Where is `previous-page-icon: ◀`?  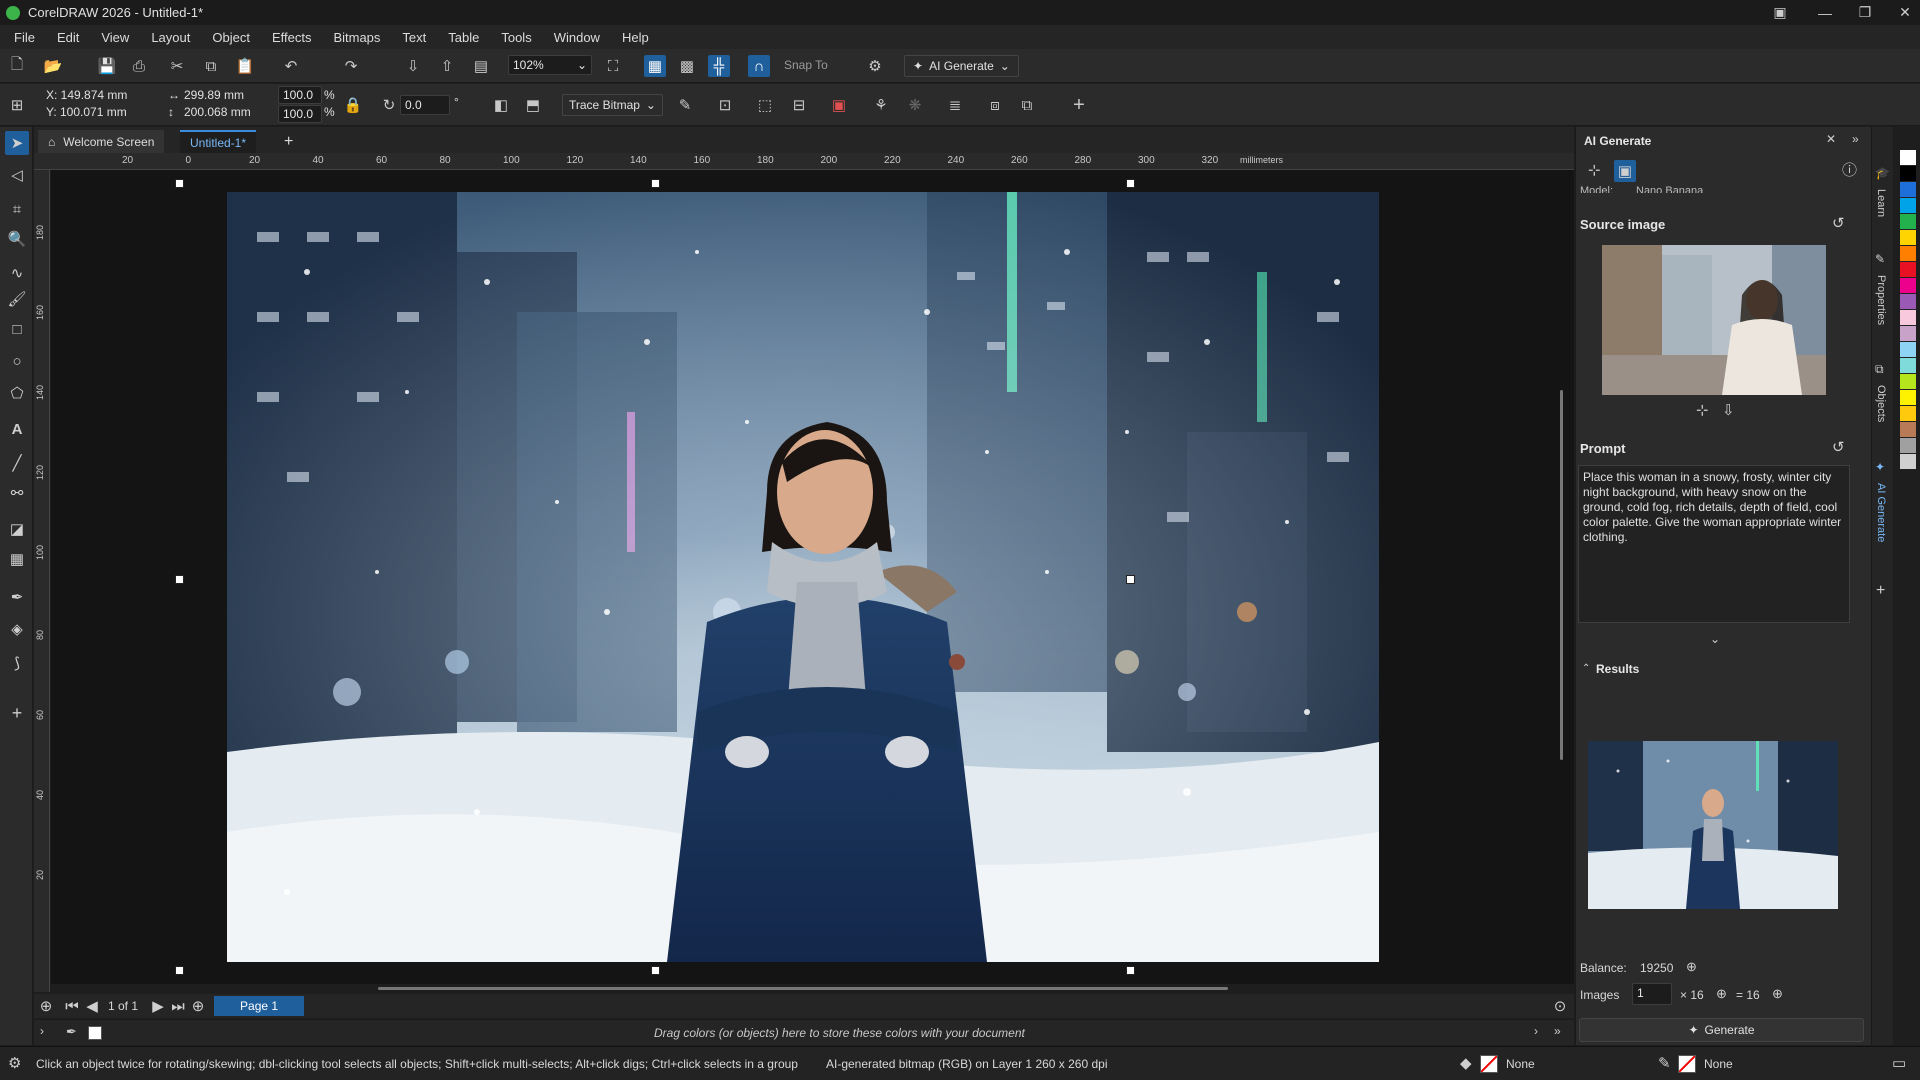 previous-page-icon: ◀ is located at coordinates (92, 1006).